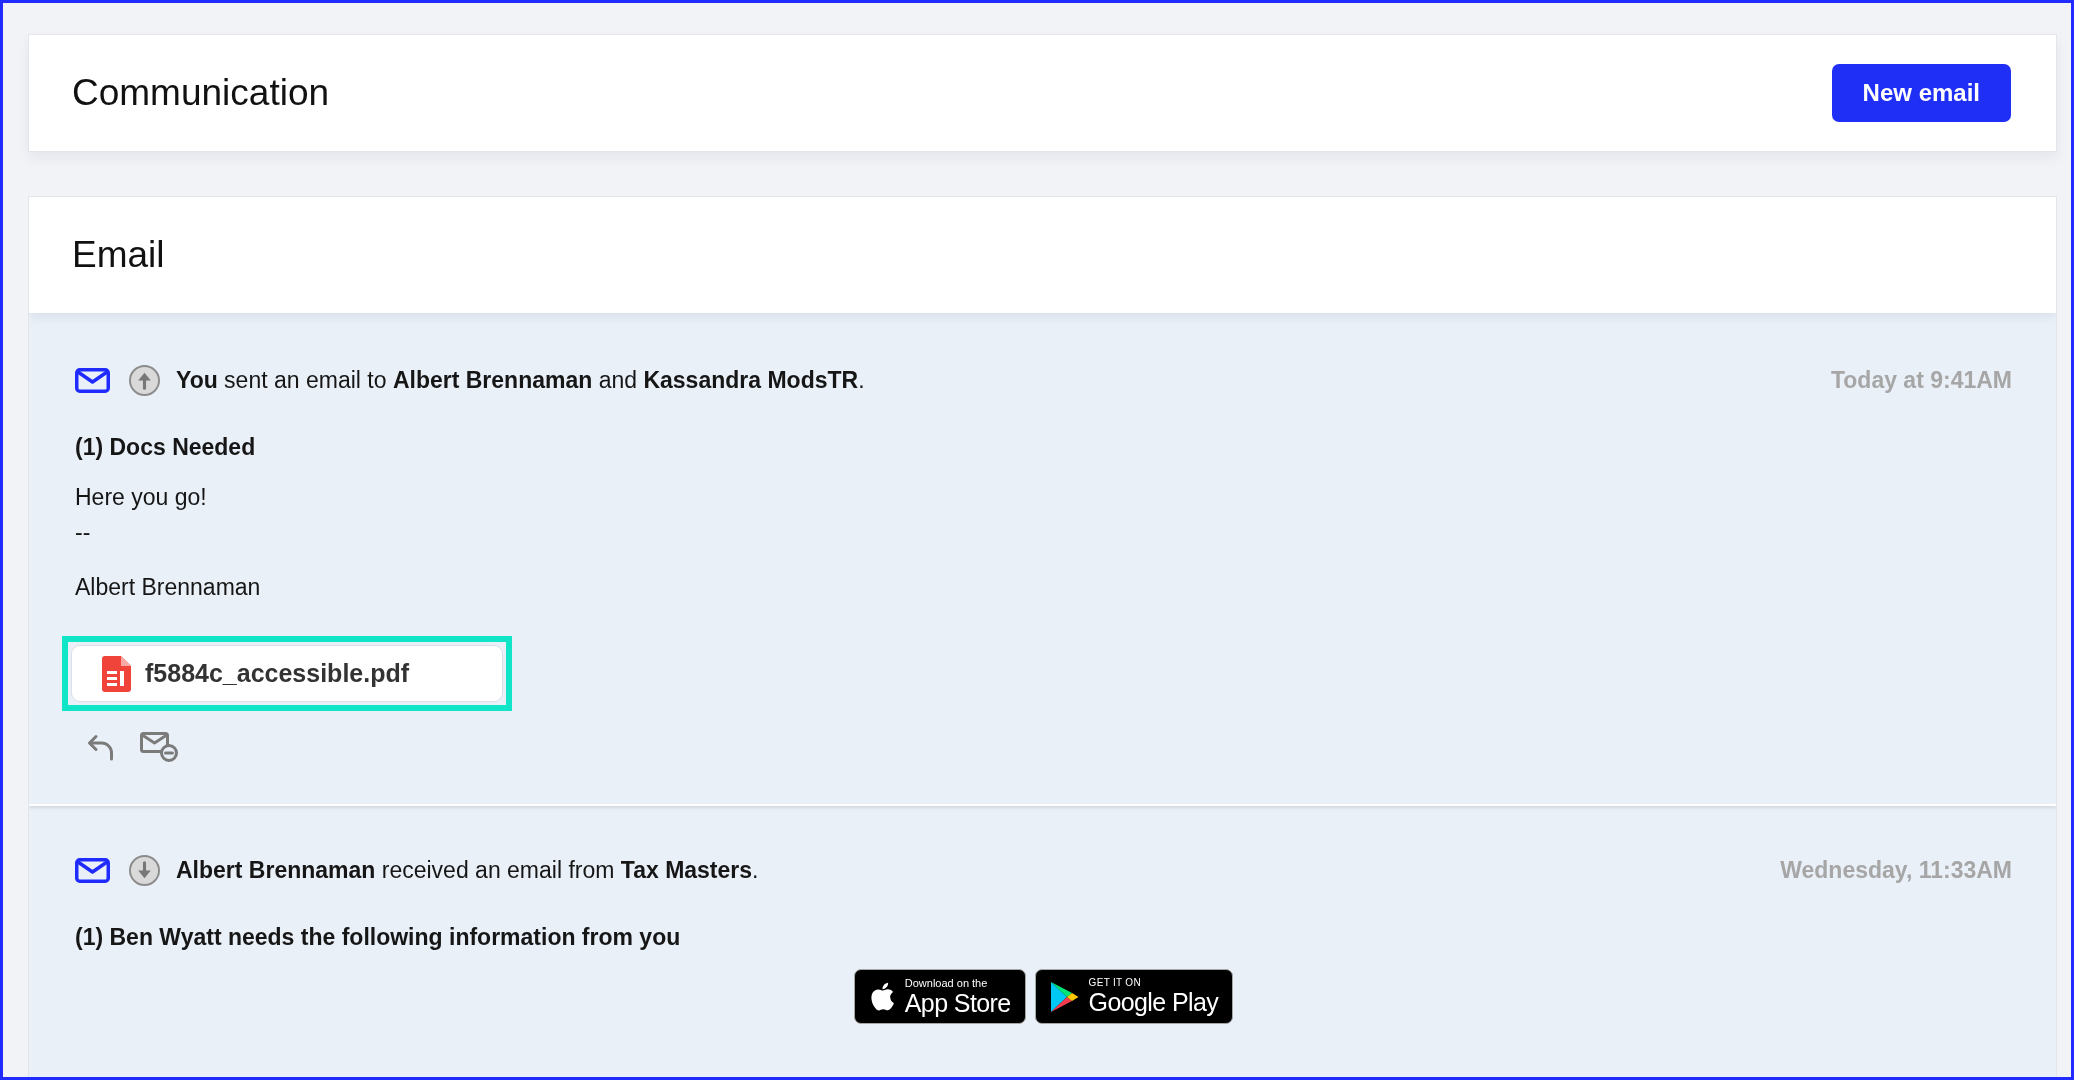 Image resolution: width=2074 pixels, height=1080 pixels. What do you see at coordinates (378, 937) in the screenshot?
I see `email-subject: (1) Ben Wyatt needs the following information from you` at bounding box center [378, 937].